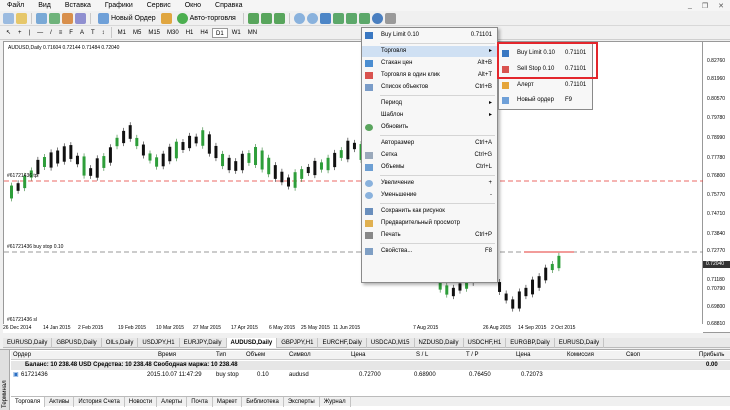 The image size is (730, 410). What do you see at coordinates (429, 143) in the screenshot?
I see `ctx-autoscale: Авторазмер Ctrl+A` at bounding box center [429, 143].